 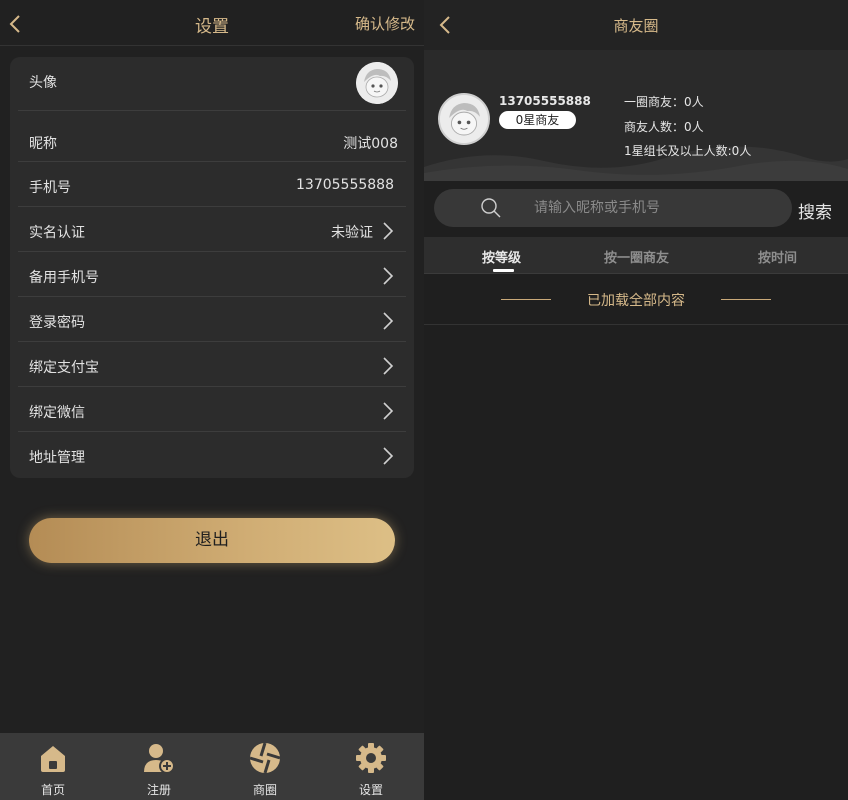 What do you see at coordinates (537, 120) in the screenshot?
I see `level-badge: 0星商友` at bounding box center [537, 120].